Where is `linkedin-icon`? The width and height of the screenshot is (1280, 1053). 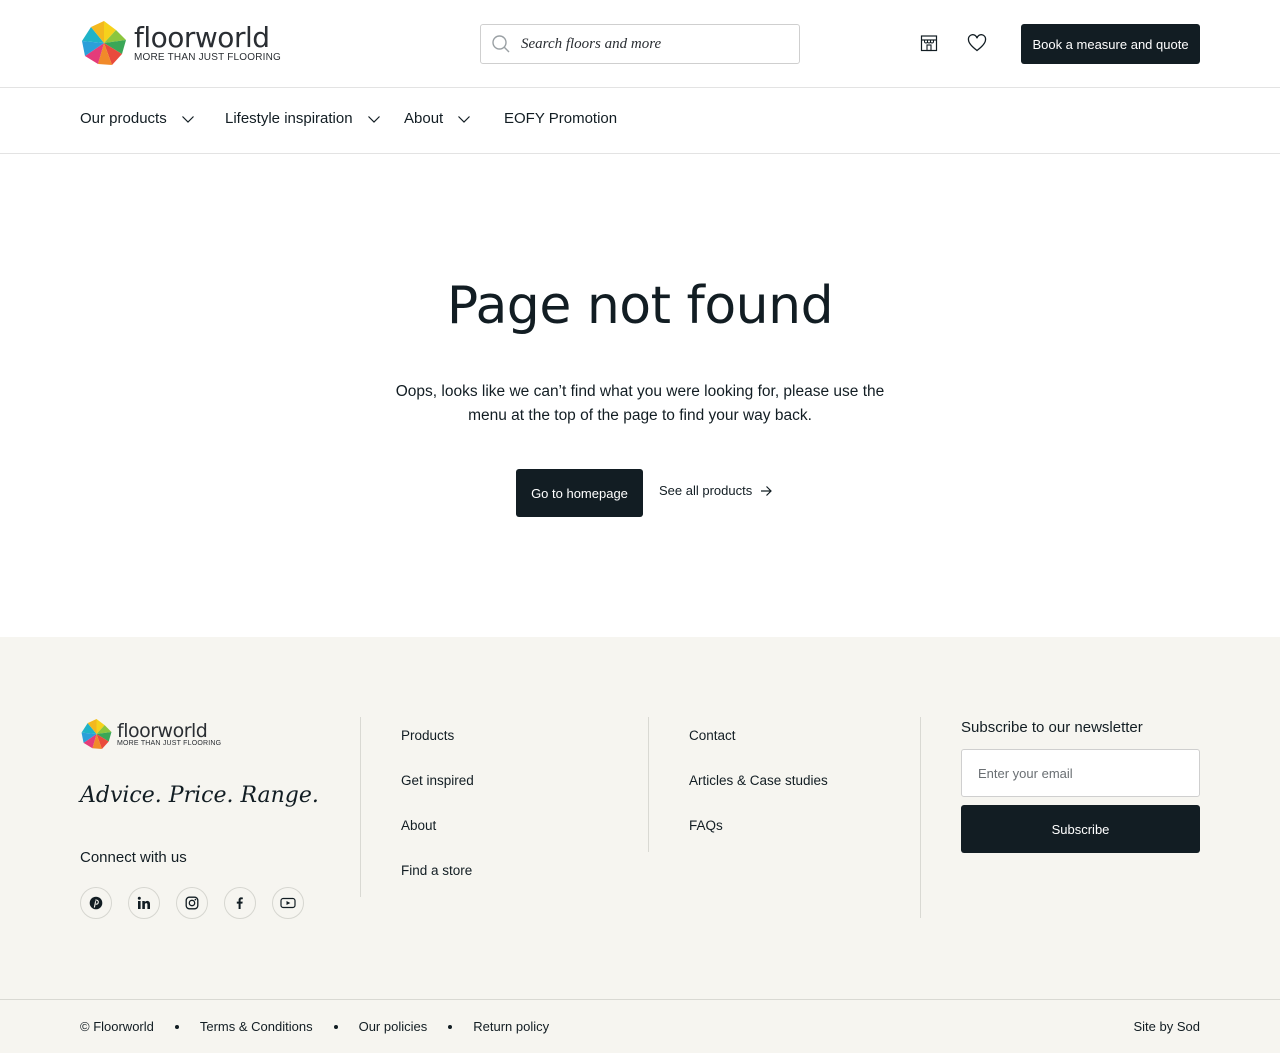
linkedin-icon is located at coordinates (143, 902).